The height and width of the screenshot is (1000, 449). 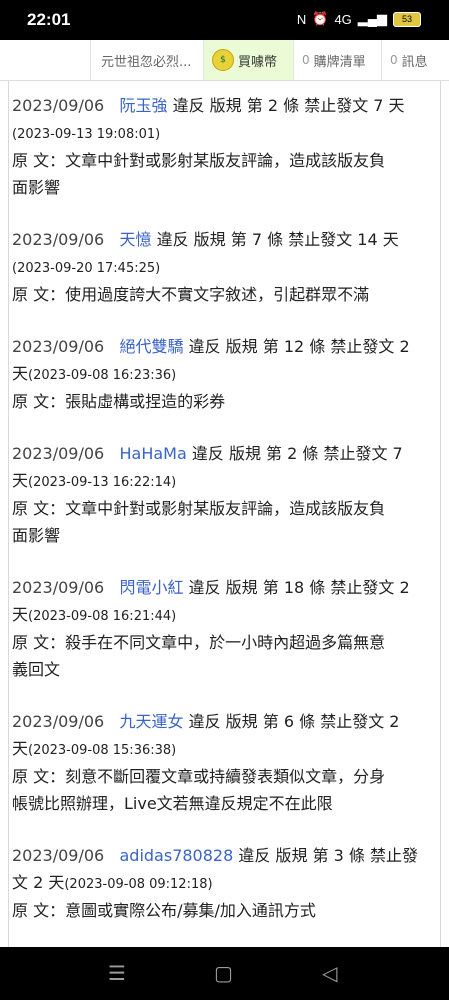 What do you see at coordinates (117, 973) in the screenshot?
I see `menu-icon: ☰` at bounding box center [117, 973].